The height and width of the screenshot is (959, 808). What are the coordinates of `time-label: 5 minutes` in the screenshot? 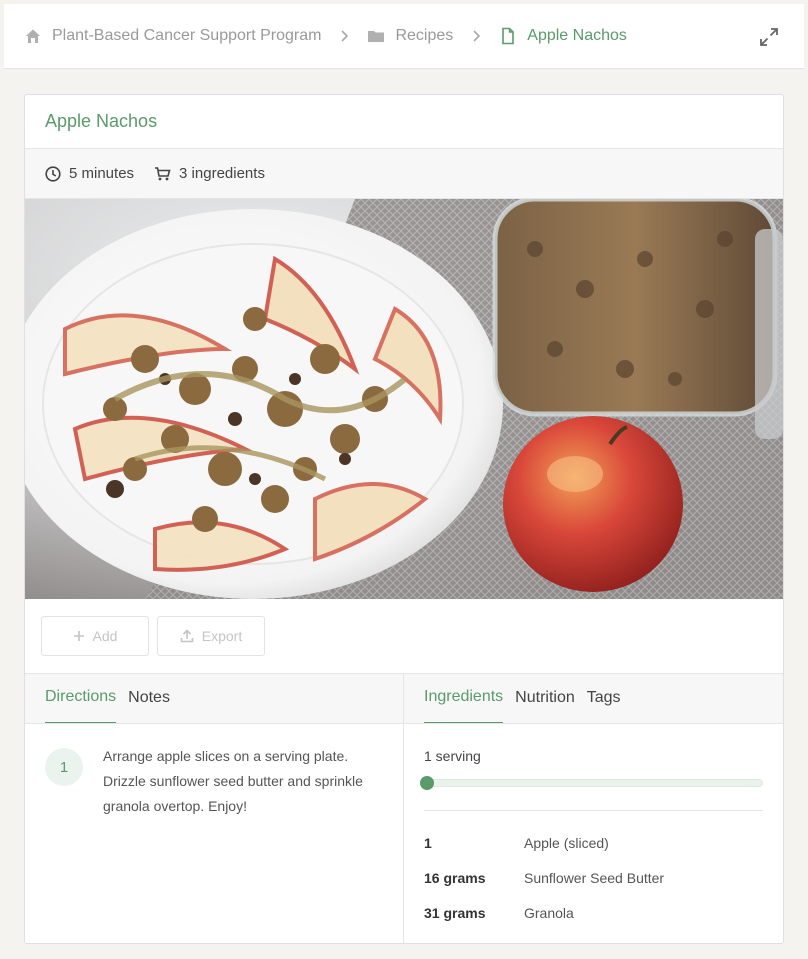 It's located at (102, 173).